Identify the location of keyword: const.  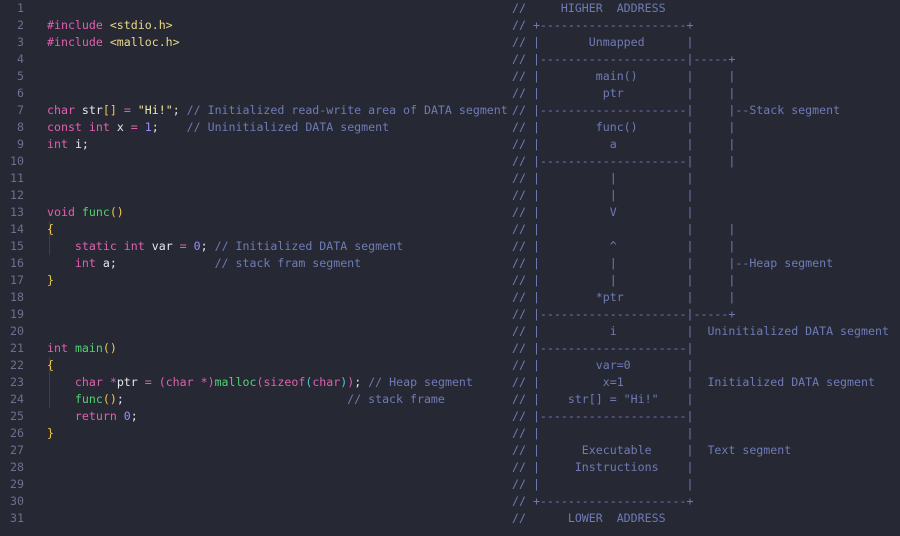
(64, 127).